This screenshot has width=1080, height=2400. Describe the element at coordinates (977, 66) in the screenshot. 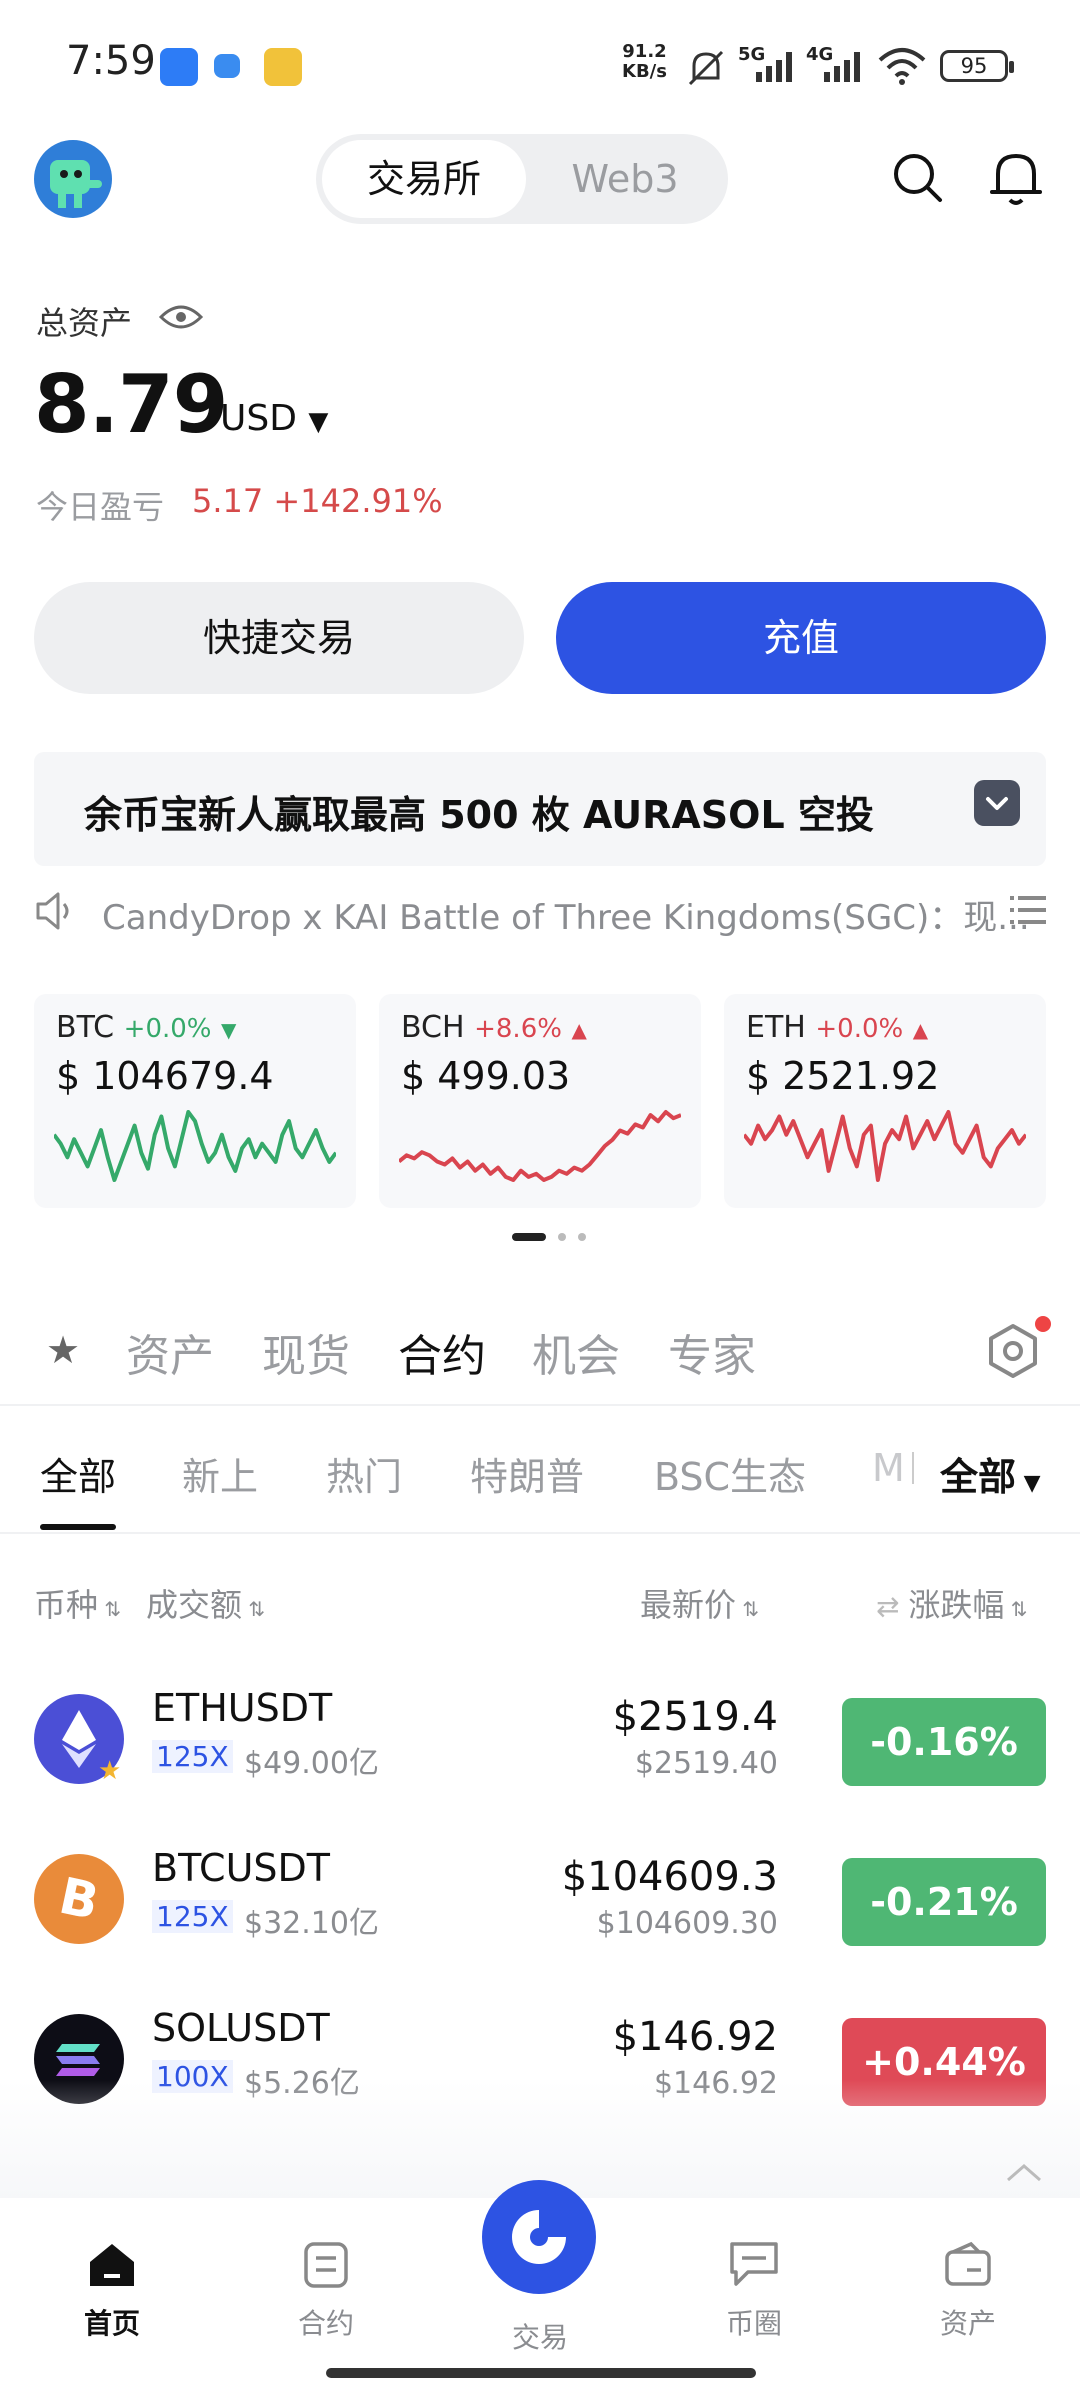

I see `battery-indicator: 95` at that location.